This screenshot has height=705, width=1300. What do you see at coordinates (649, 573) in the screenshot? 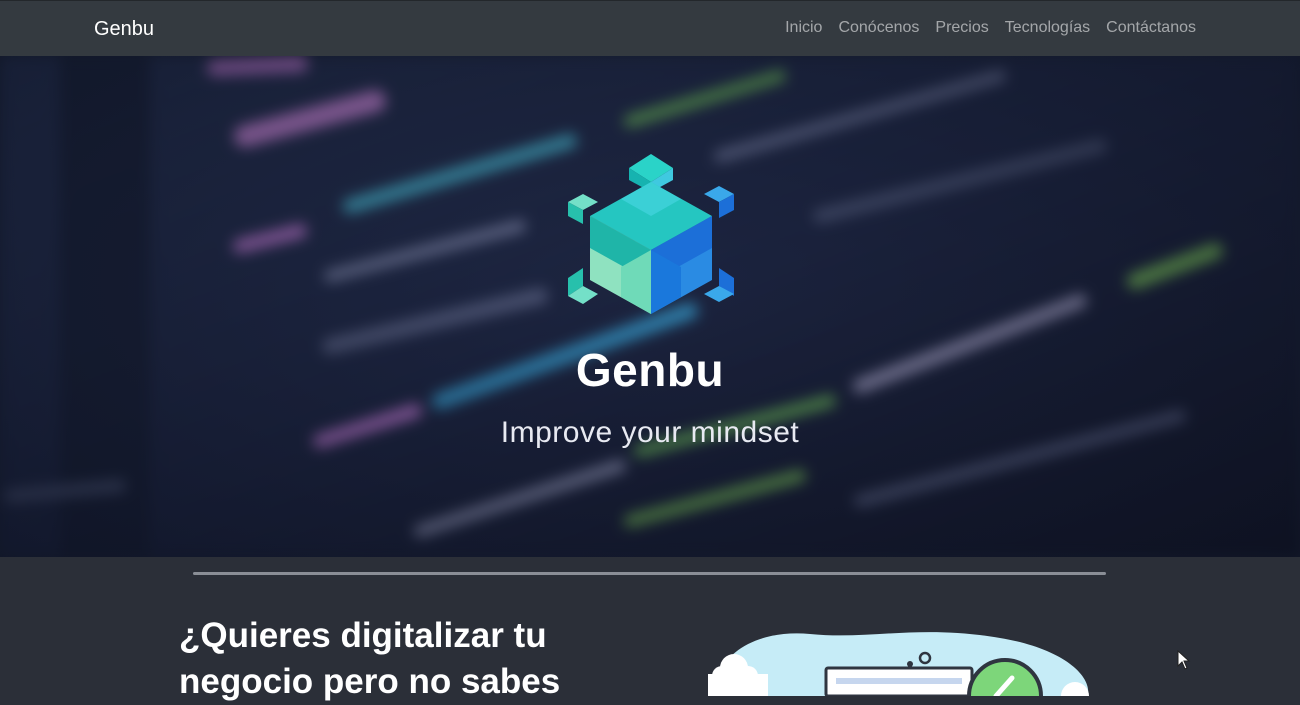
I see `section-divider` at bounding box center [649, 573].